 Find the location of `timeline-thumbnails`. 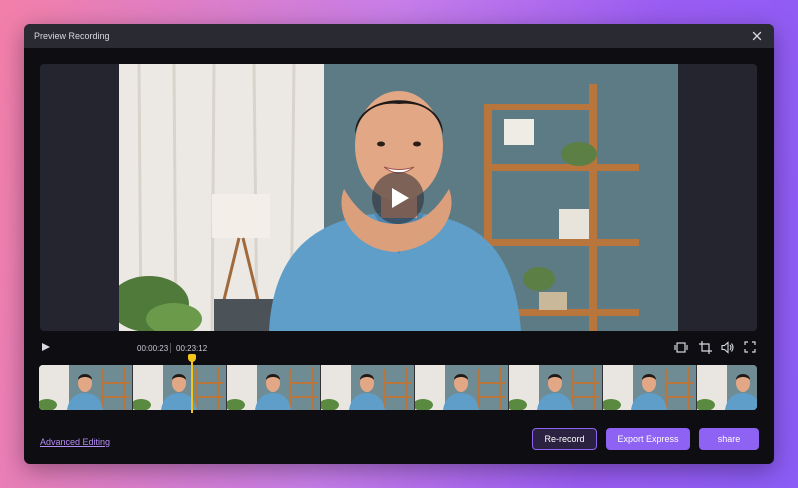

timeline-thumbnails is located at coordinates (398, 387).